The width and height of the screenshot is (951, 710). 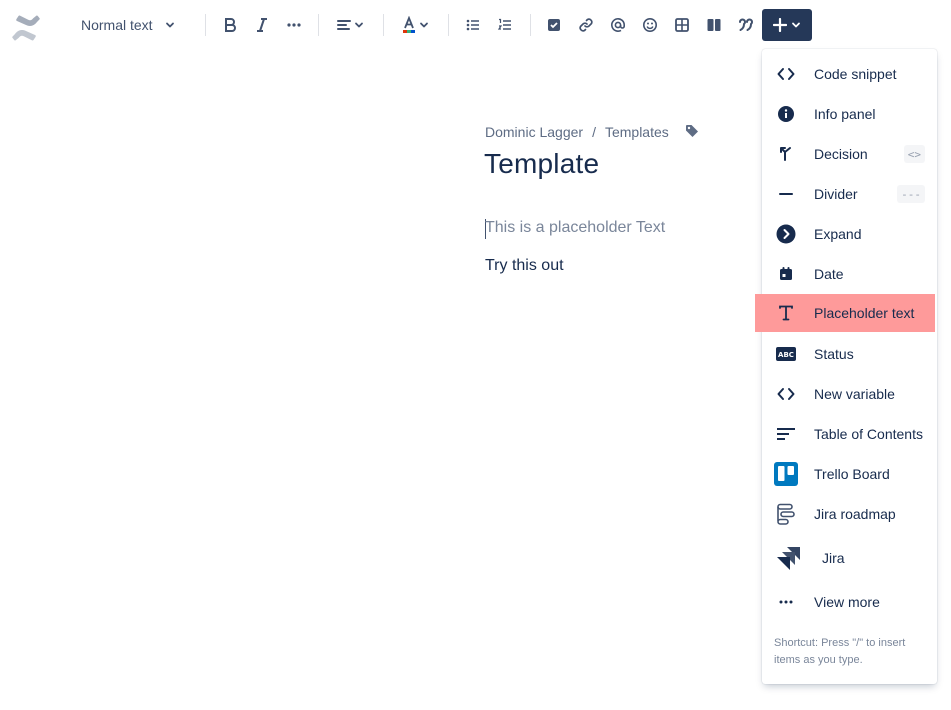 I want to click on info-icon, so click(x=786, y=114).